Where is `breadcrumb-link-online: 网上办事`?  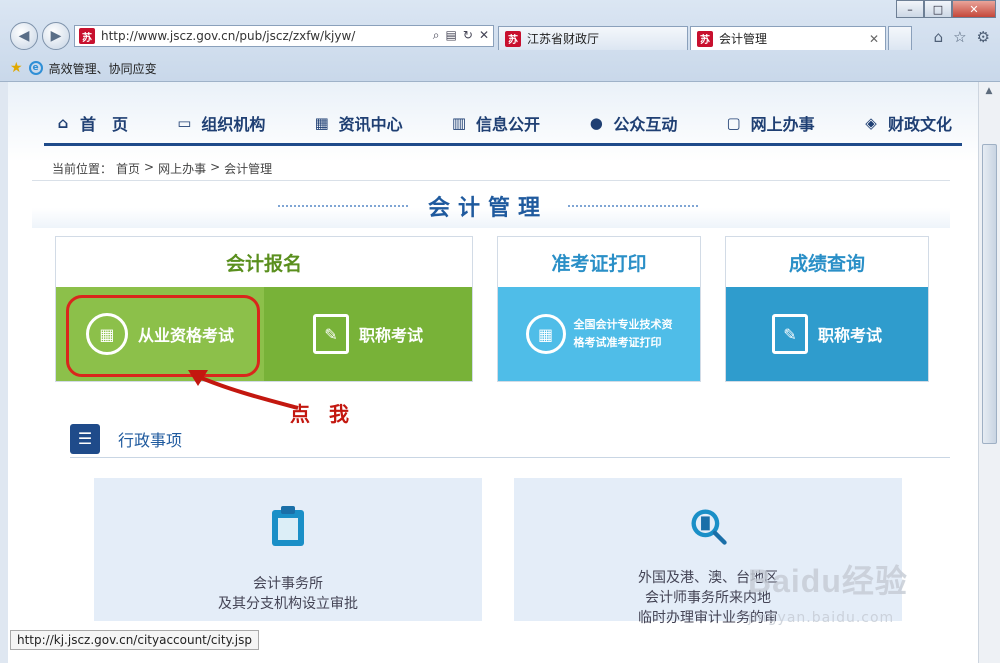
breadcrumb-link-online: 网上办事 is located at coordinates (182, 168).